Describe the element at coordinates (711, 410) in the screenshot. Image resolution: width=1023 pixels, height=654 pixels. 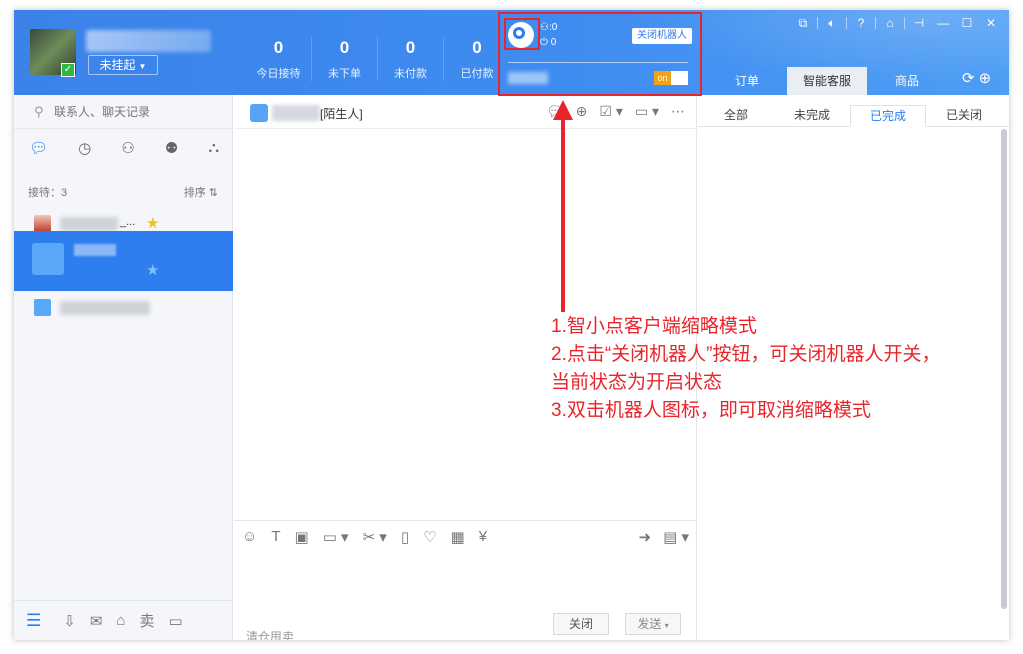
I see `annotation-line: 3.双击机器人图标，即可取消缩略模式` at that location.